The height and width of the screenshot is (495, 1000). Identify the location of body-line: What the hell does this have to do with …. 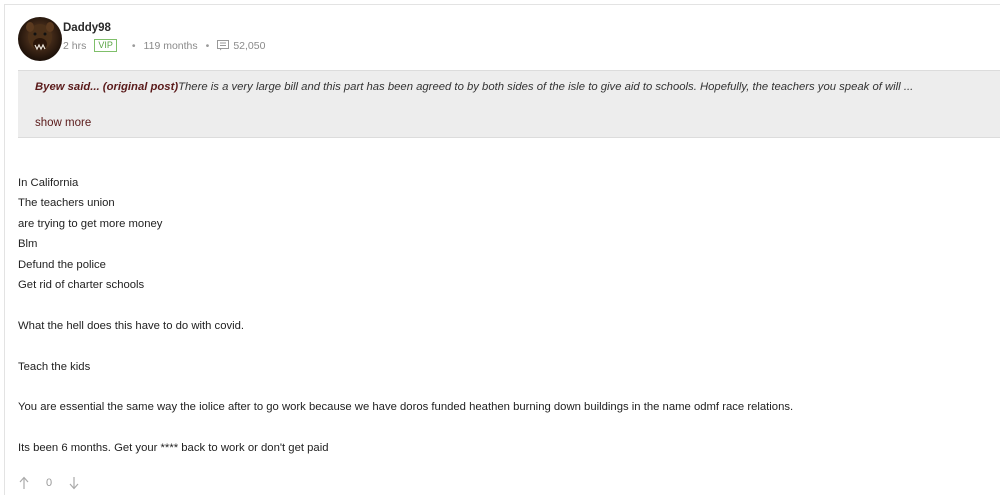
(131, 325).